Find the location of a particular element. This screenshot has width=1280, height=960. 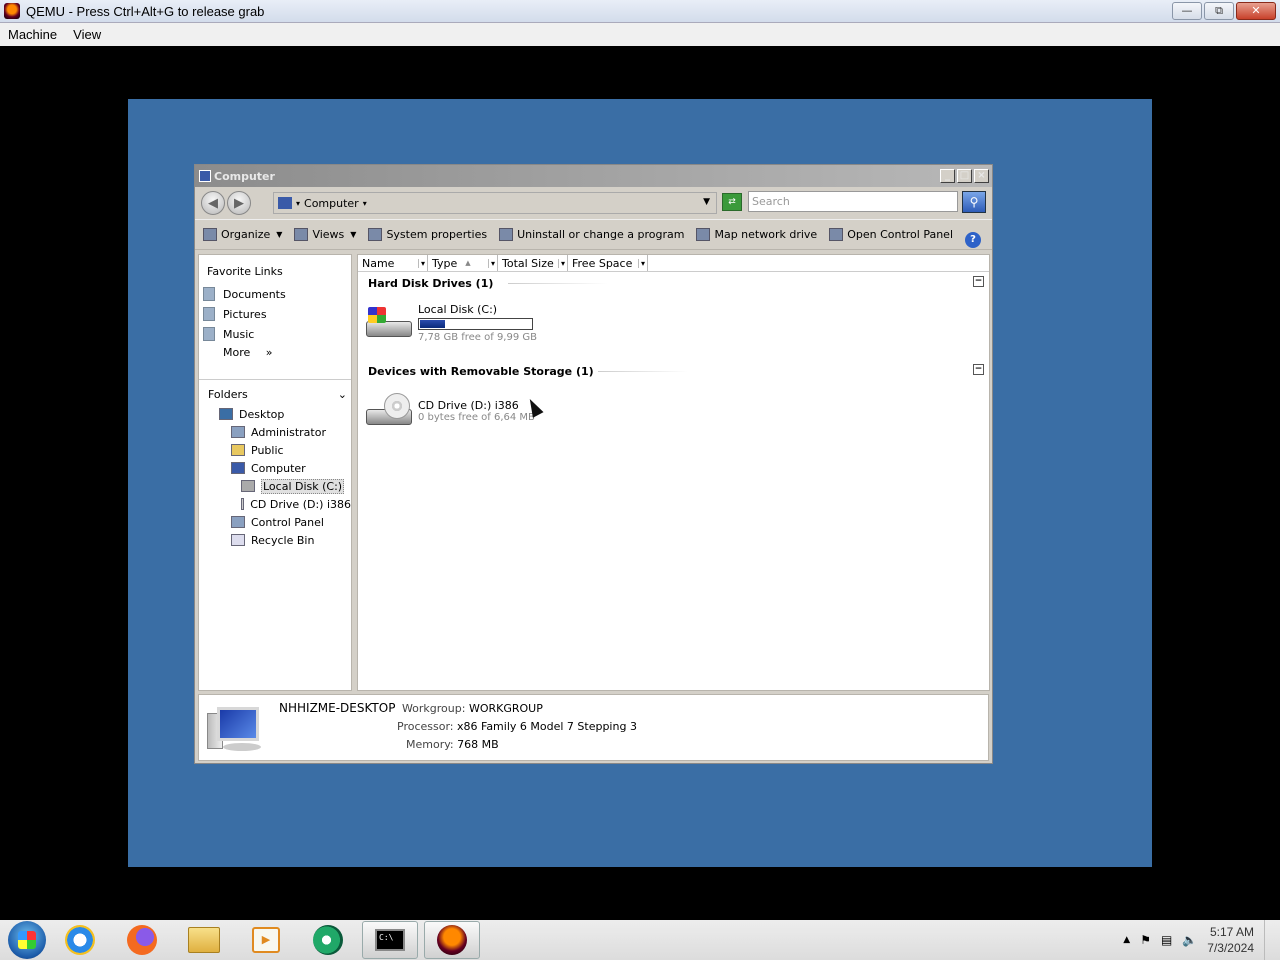

favorite-documents: Documents is located at coordinates (275, 294).